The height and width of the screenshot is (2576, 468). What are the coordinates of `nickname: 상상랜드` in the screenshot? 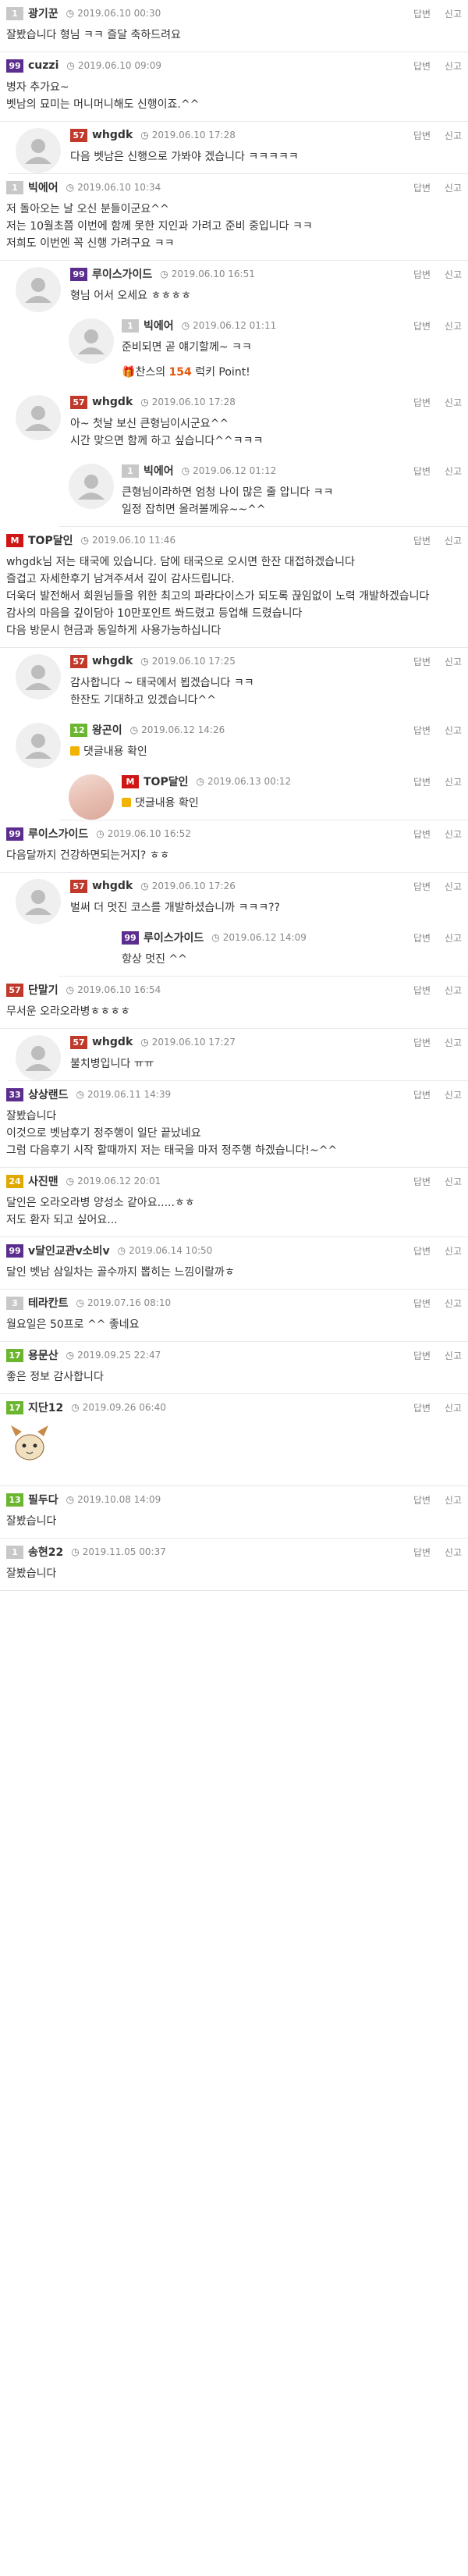 It's located at (49, 1094).